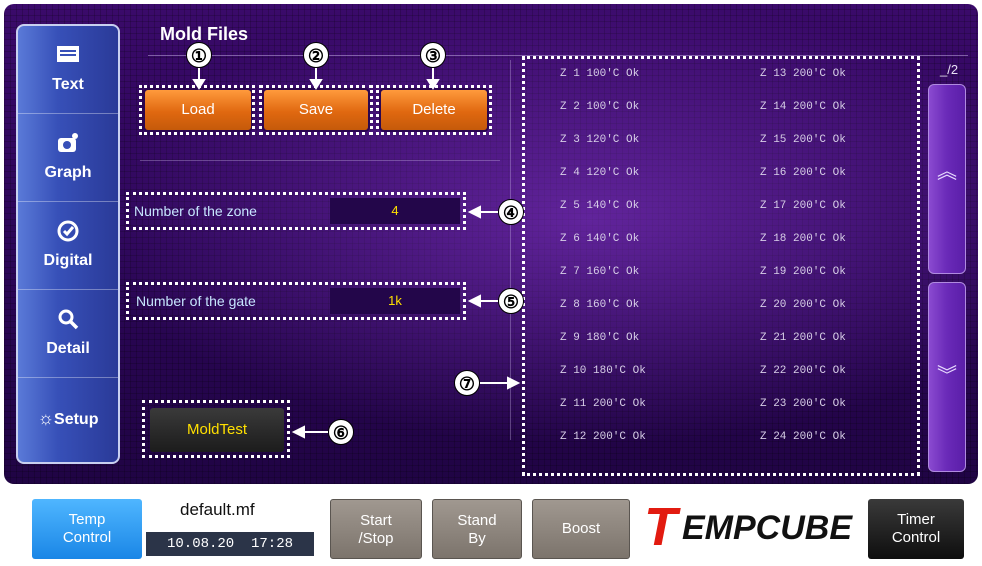  I want to click on datetime-display: 10.08.20 17:28, so click(230, 544).